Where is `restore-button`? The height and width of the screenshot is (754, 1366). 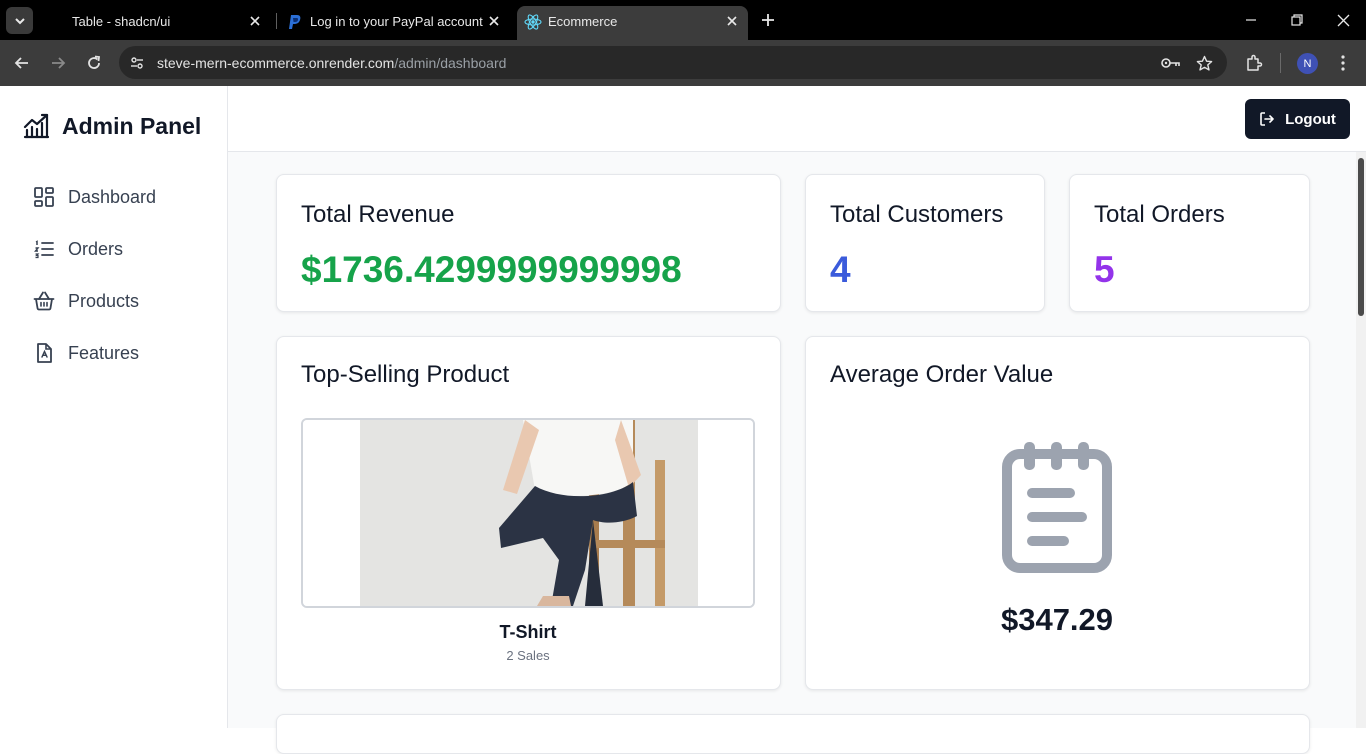
restore-button is located at coordinates (1297, 20).